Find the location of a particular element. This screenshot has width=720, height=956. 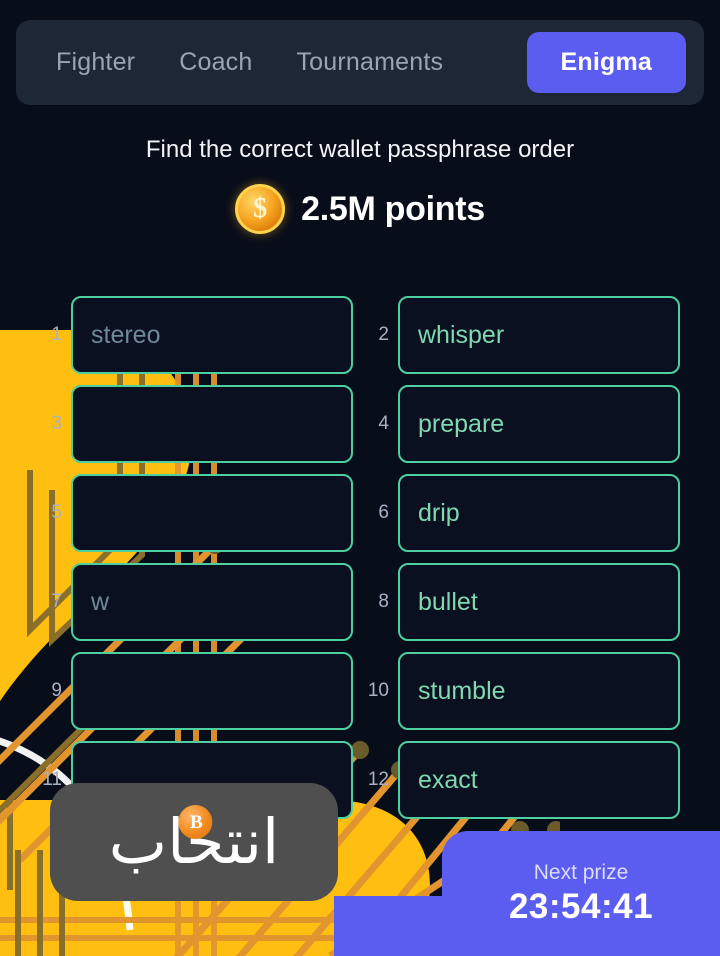

slot-word: w is located at coordinates (100, 601).